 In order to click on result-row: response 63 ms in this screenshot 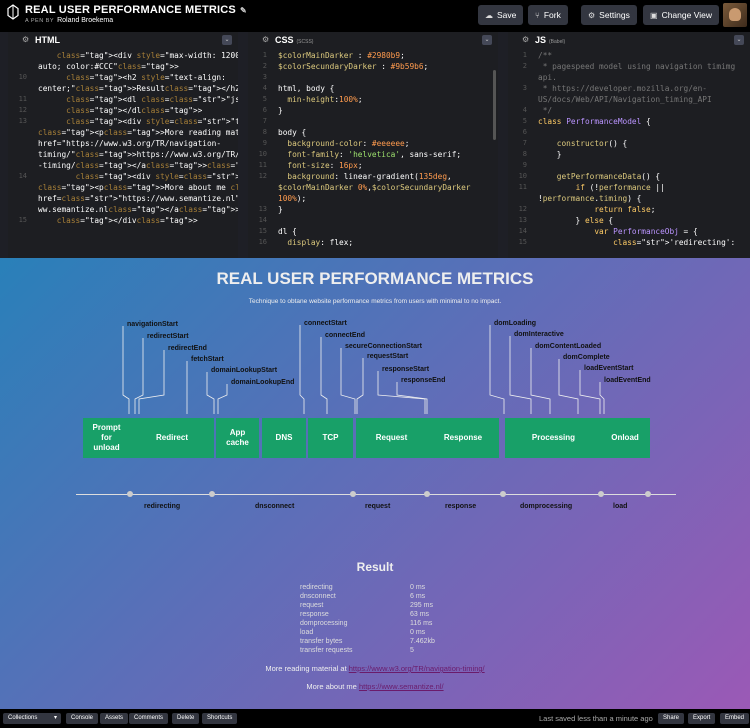, I will do `click(400, 615)`.